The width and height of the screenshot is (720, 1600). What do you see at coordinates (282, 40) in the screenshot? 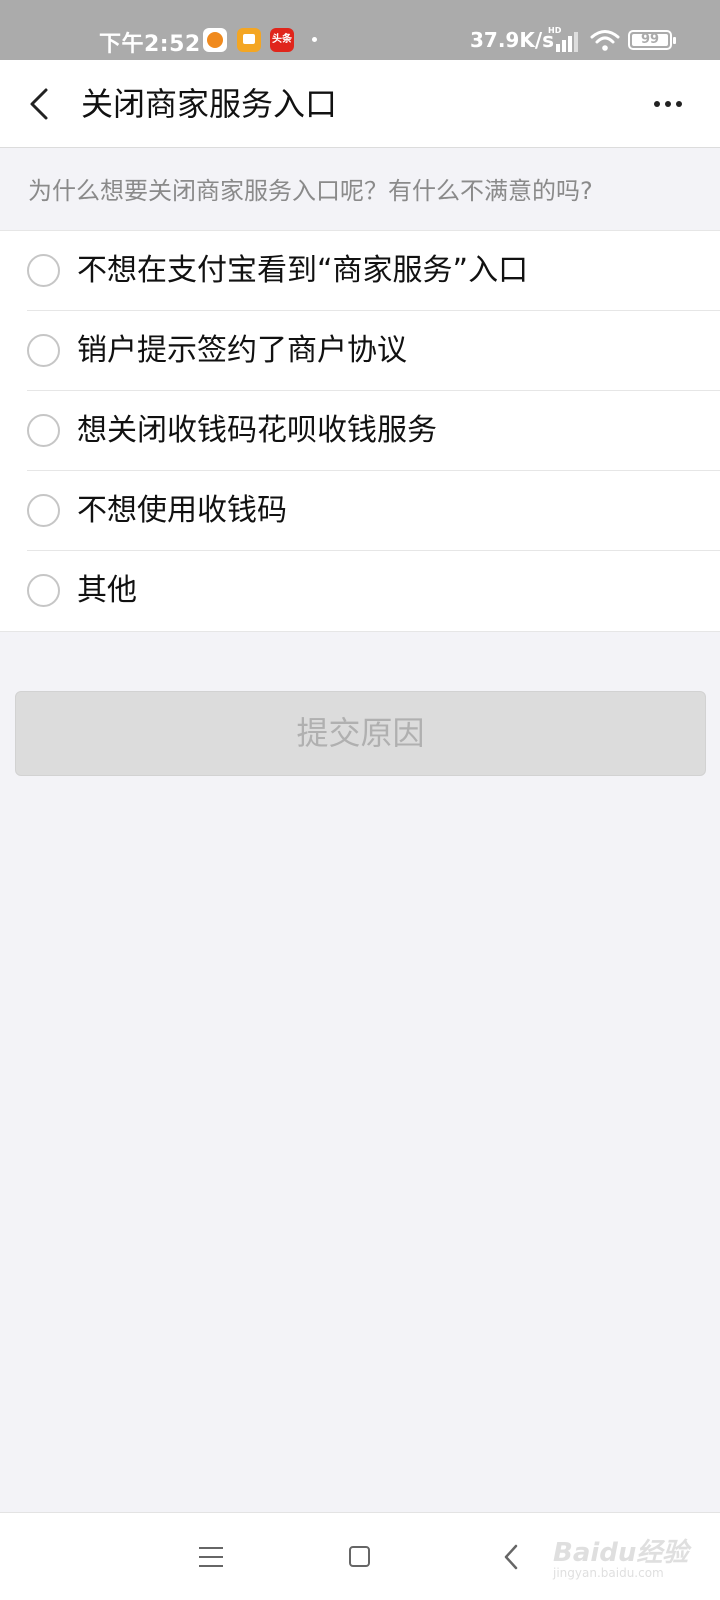
I see `toutiao-app-icon: 头条` at bounding box center [282, 40].